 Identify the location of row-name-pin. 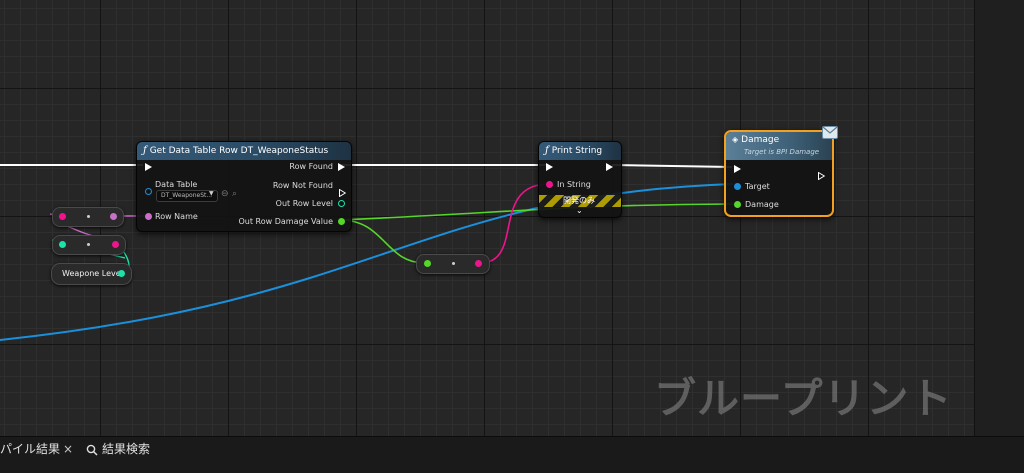
(148, 216).